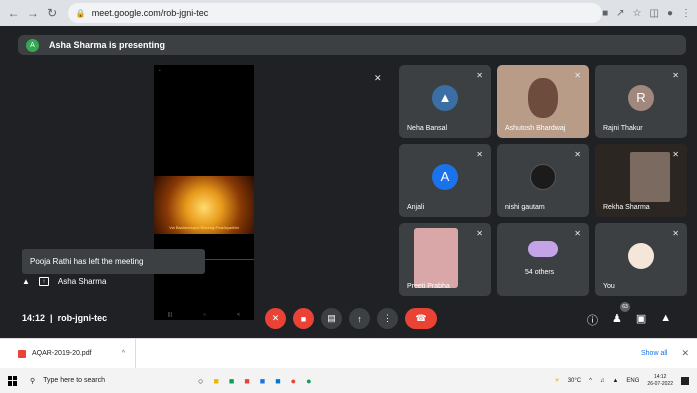  I want to click on participant-tile: ✕ You, so click(641, 259).